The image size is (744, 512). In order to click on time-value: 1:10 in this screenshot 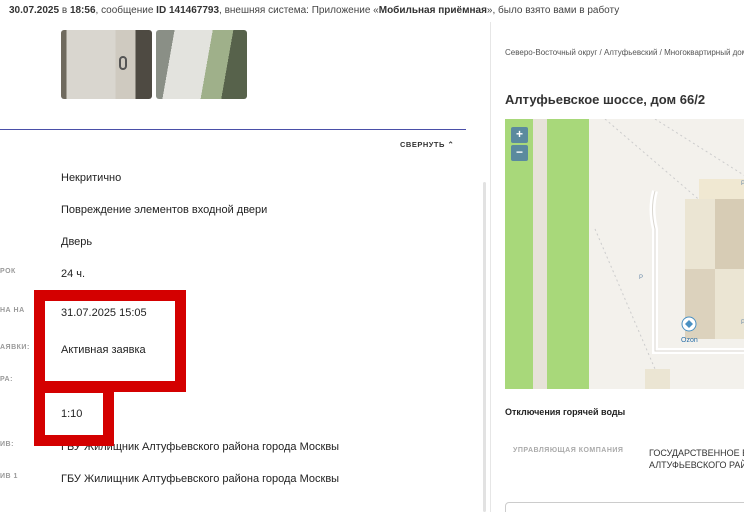, I will do `click(72, 414)`.